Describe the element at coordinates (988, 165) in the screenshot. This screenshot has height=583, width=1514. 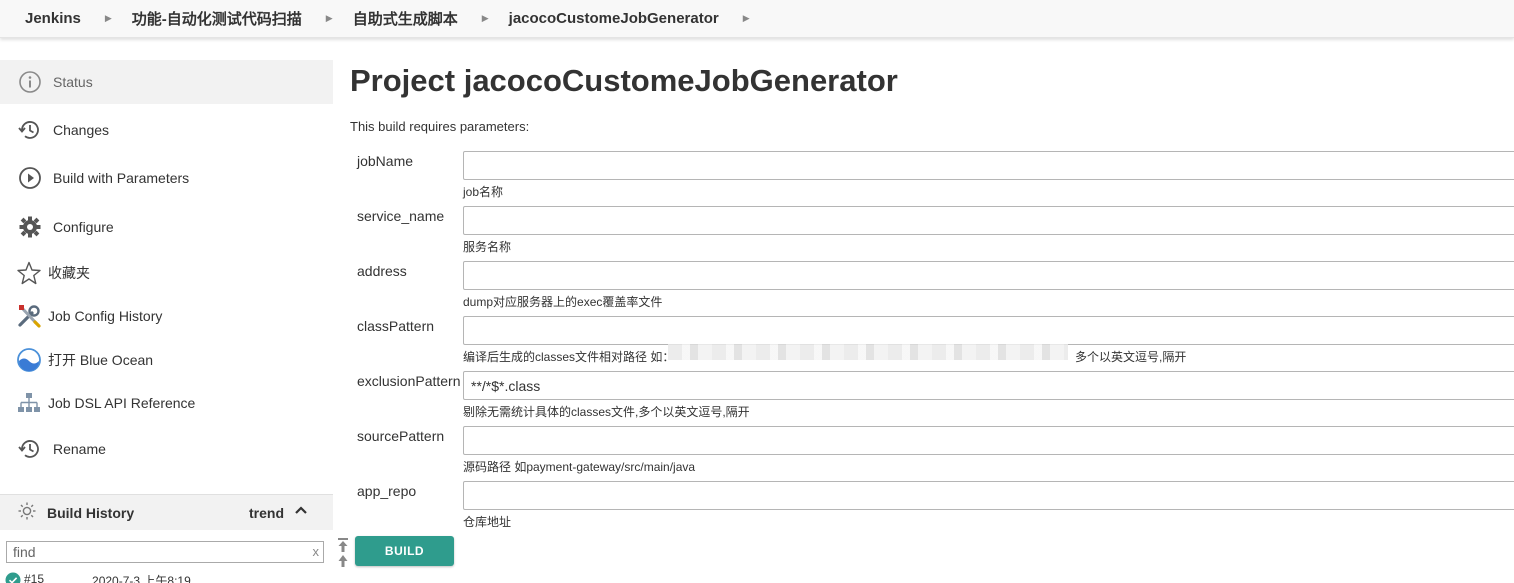
I see `jobname-input` at that location.